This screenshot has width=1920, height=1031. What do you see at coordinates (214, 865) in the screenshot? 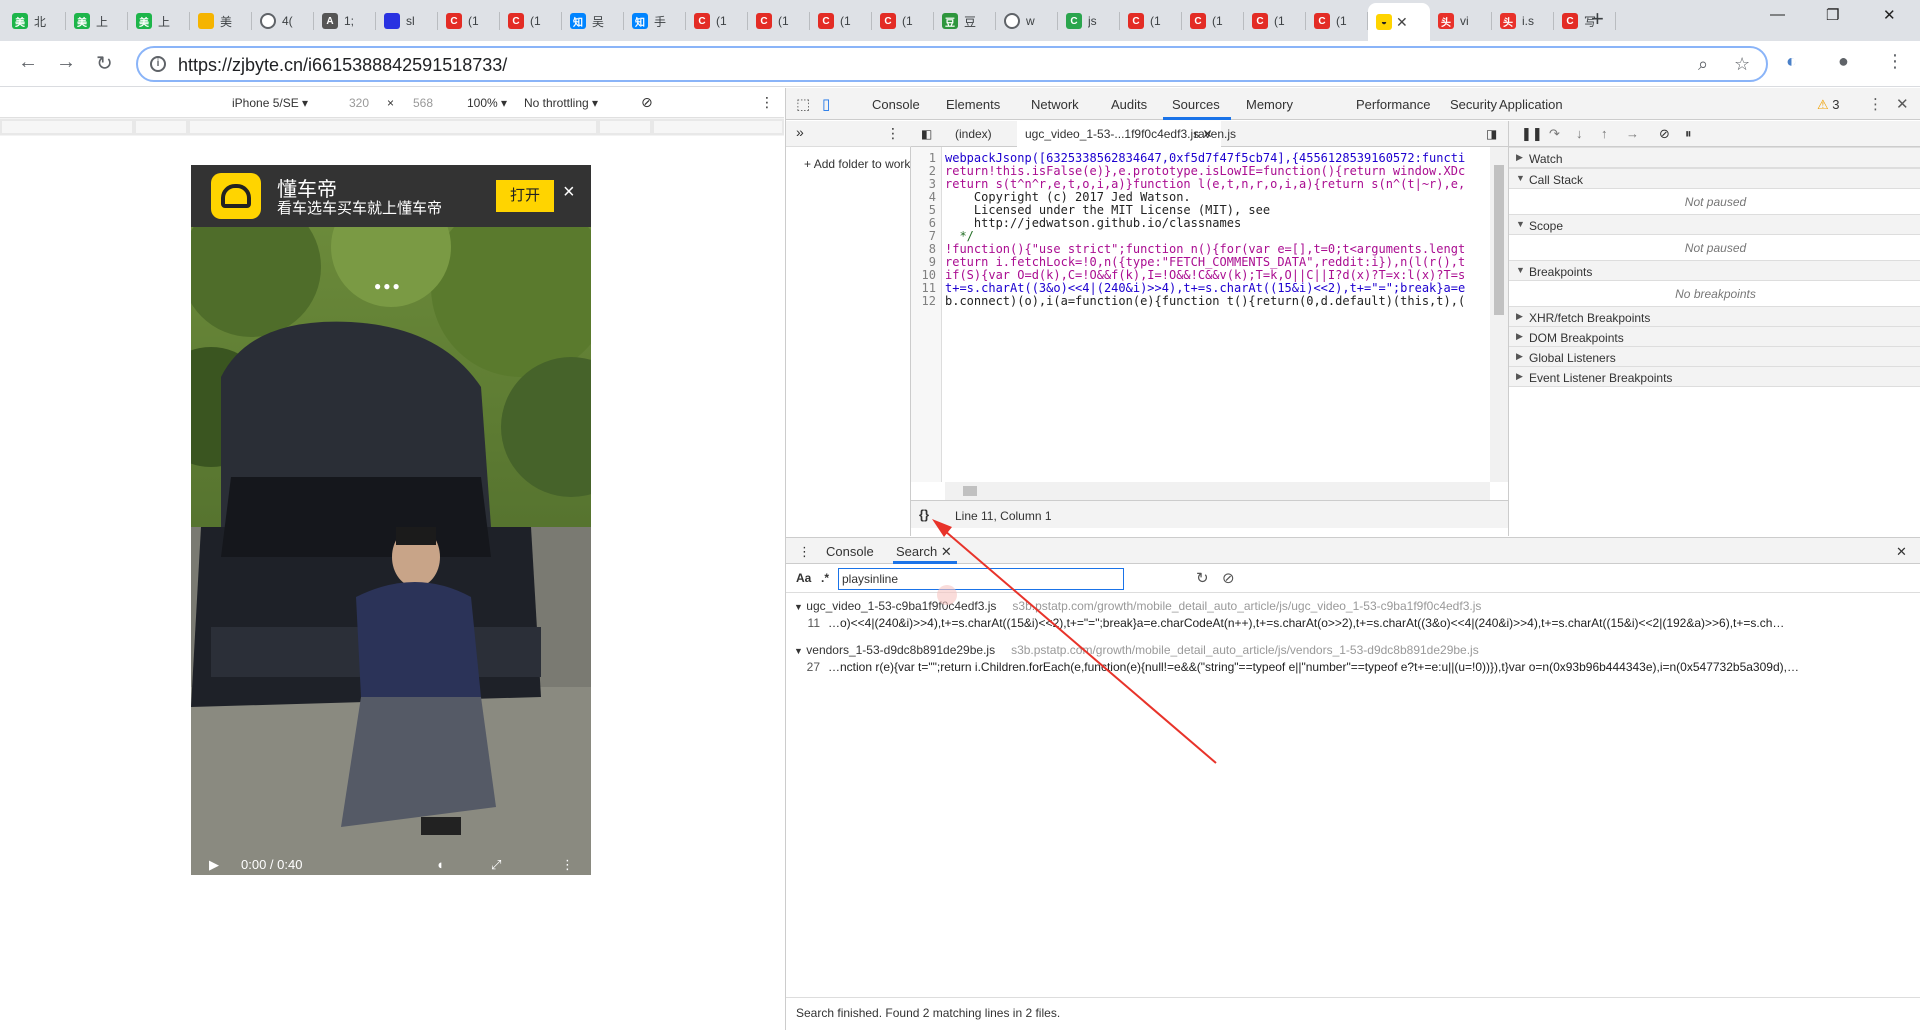
I see `play-icon: ▶` at bounding box center [214, 865].